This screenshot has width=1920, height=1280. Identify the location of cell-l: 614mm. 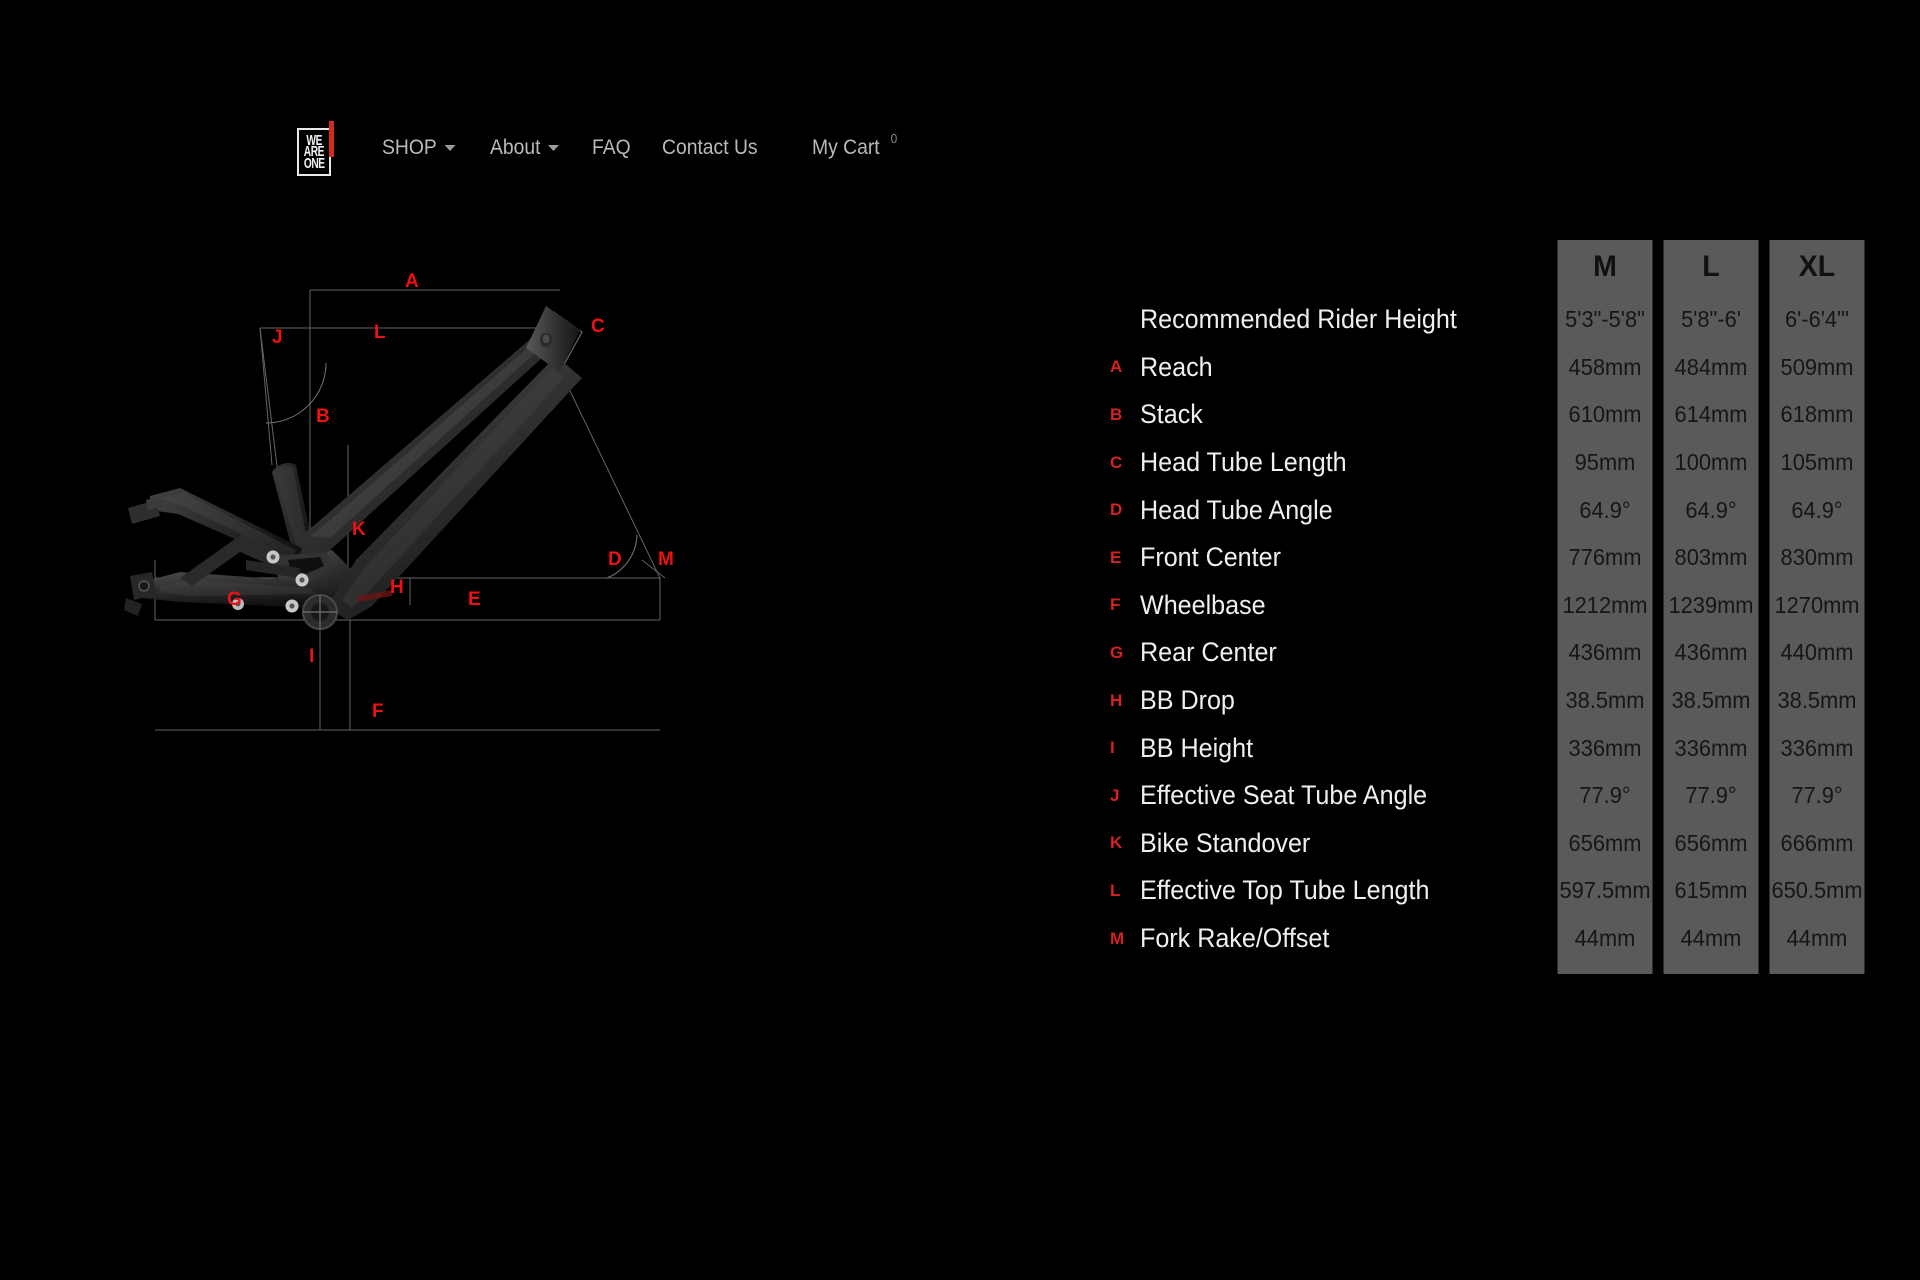
(1711, 415).